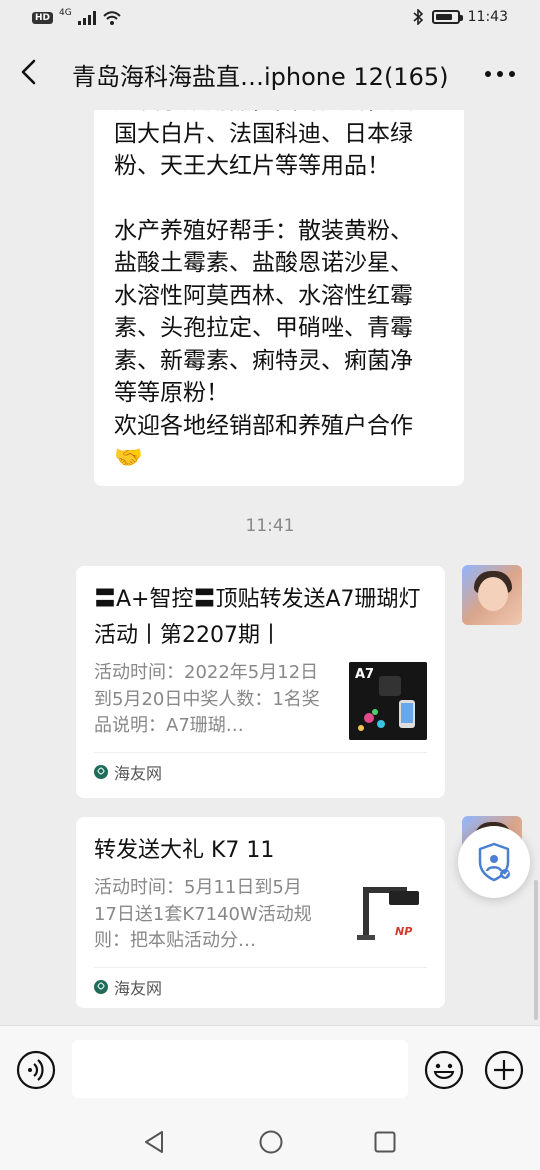 Image resolution: width=540 pixels, height=1170 pixels. I want to click on card-title: 转发送大礼 K7 11, so click(184, 850).